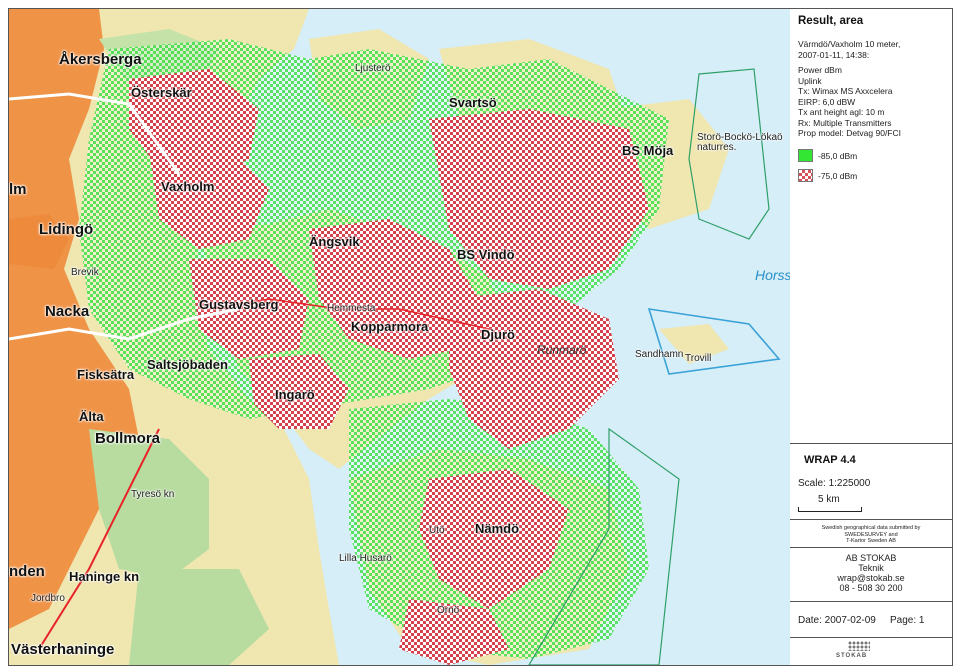 Image resolution: width=960 pixels, height=670 pixels. I want to click on place-saltsjobaden: Saltsjöbaden, so click(187, 364).